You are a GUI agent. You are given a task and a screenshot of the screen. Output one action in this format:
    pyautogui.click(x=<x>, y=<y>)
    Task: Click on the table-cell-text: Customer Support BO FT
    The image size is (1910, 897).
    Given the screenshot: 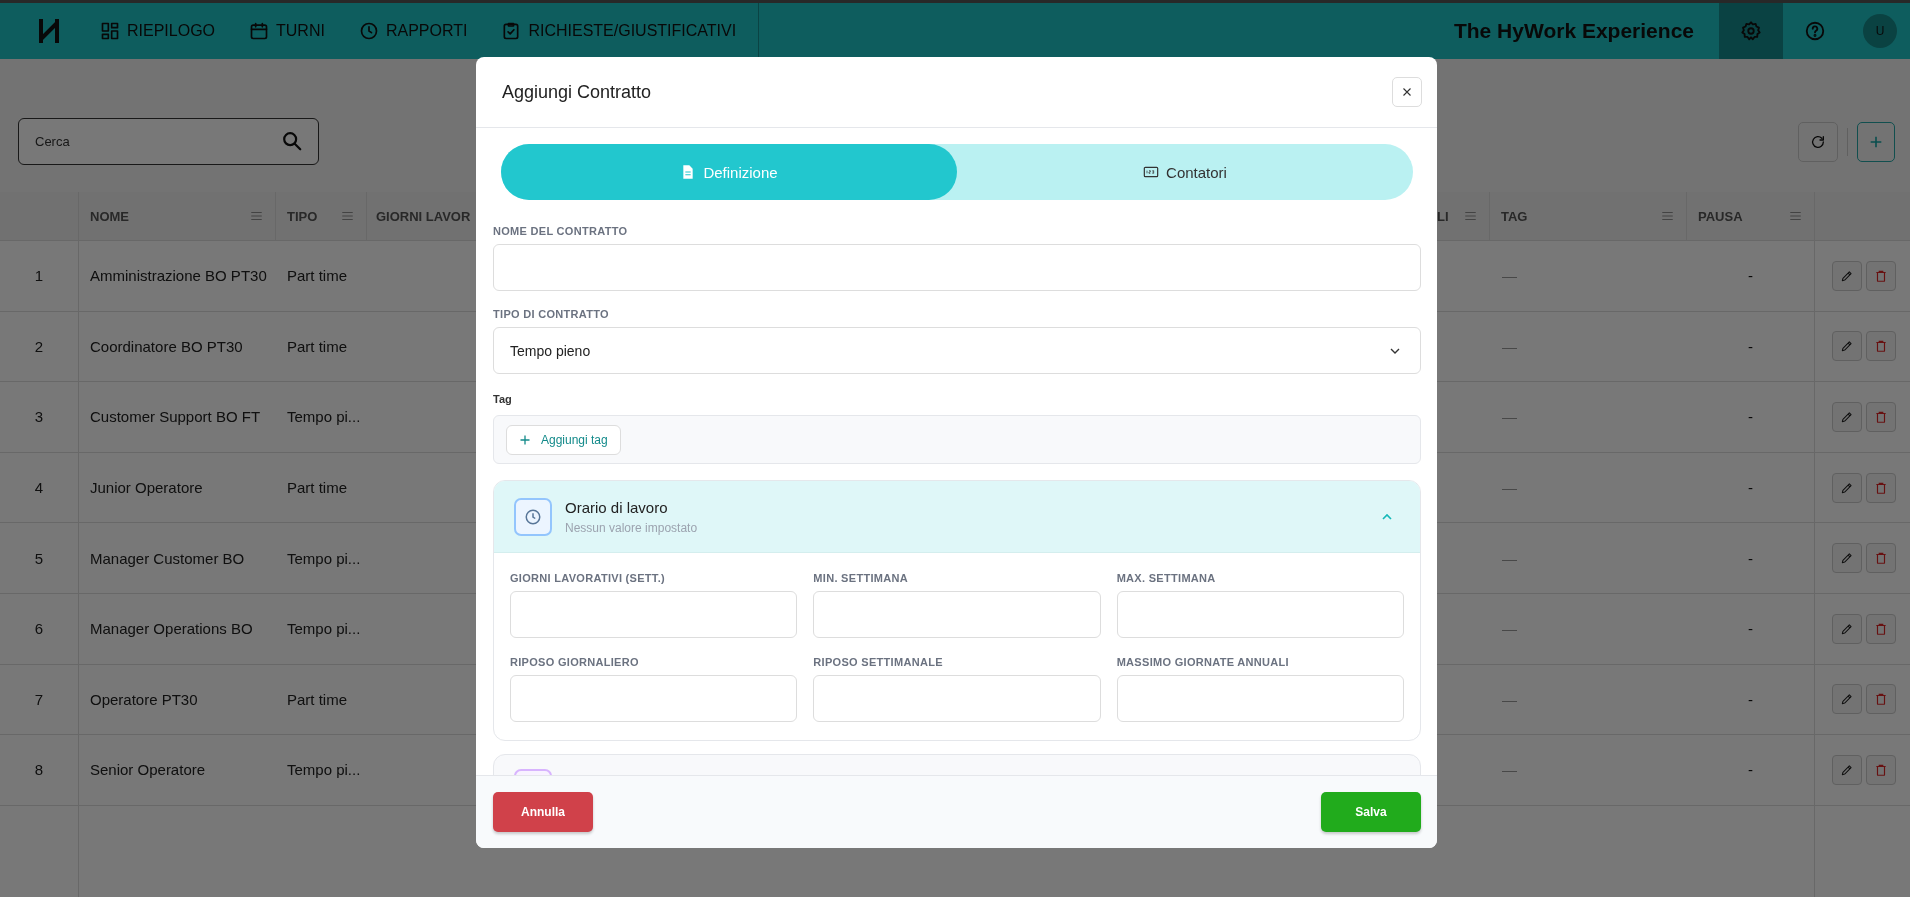 What is the action you would take?
    pyautogui.click(x=175, y=417)
    